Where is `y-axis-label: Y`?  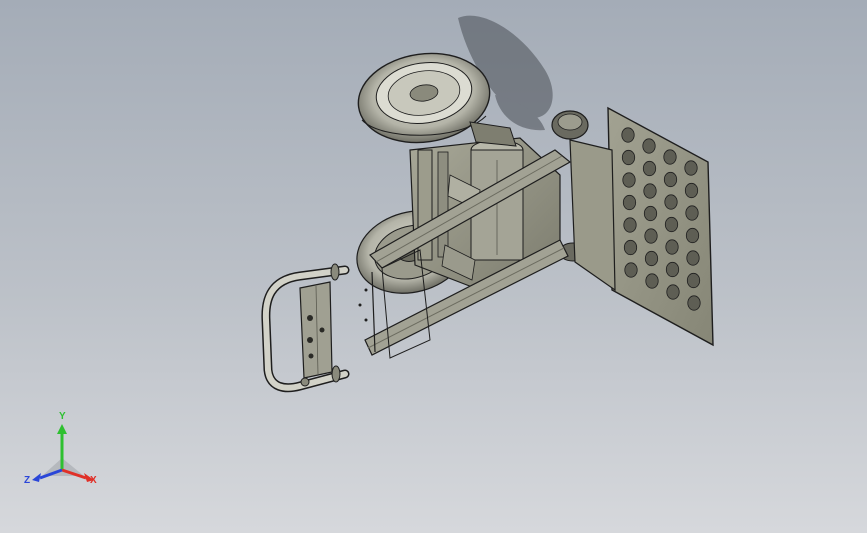
y-axis-label: Y is located at coordinates (62, 416).